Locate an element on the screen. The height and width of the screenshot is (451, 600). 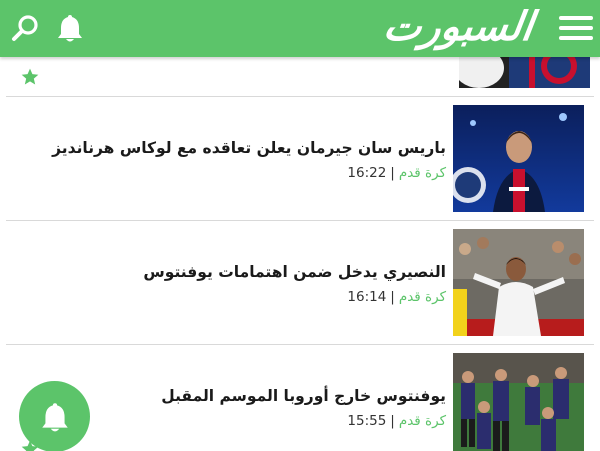
article-time: 16:22 is located at coordinates (367, 173).